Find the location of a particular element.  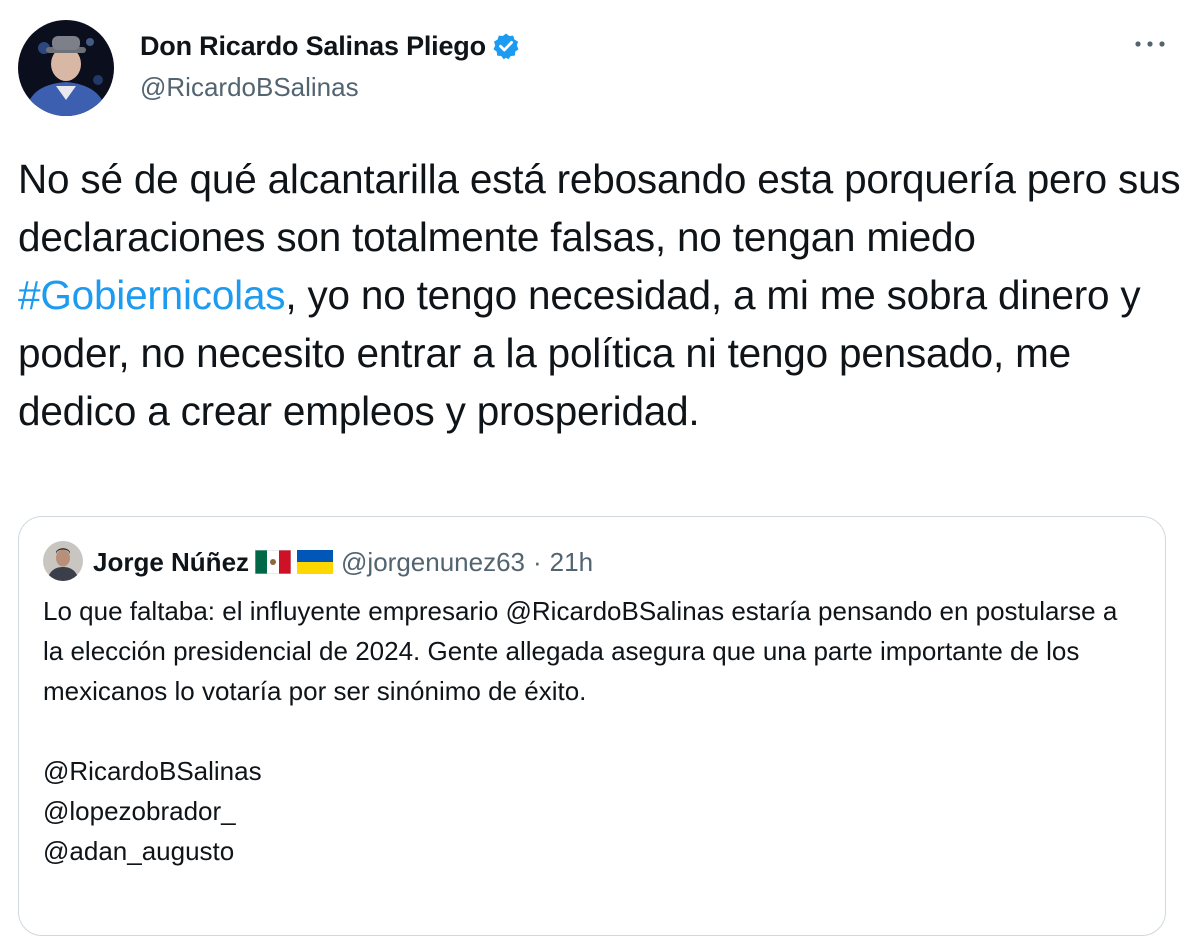

mexico-flag-icon is located at coordinates (273, 562).